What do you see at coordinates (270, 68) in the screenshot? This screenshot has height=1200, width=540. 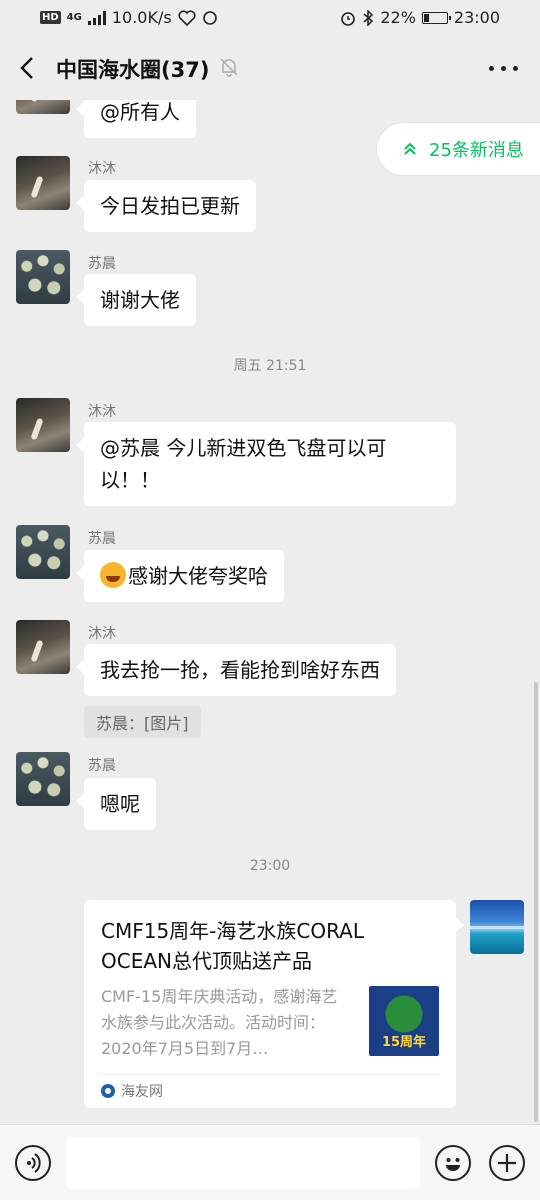 I see `chat-header: 中国海水圈(37)` at bounding box center [270, 68].